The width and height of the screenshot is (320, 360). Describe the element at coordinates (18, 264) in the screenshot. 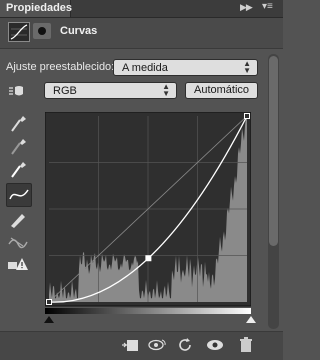

I see `clipping-warning-icon` at that location.